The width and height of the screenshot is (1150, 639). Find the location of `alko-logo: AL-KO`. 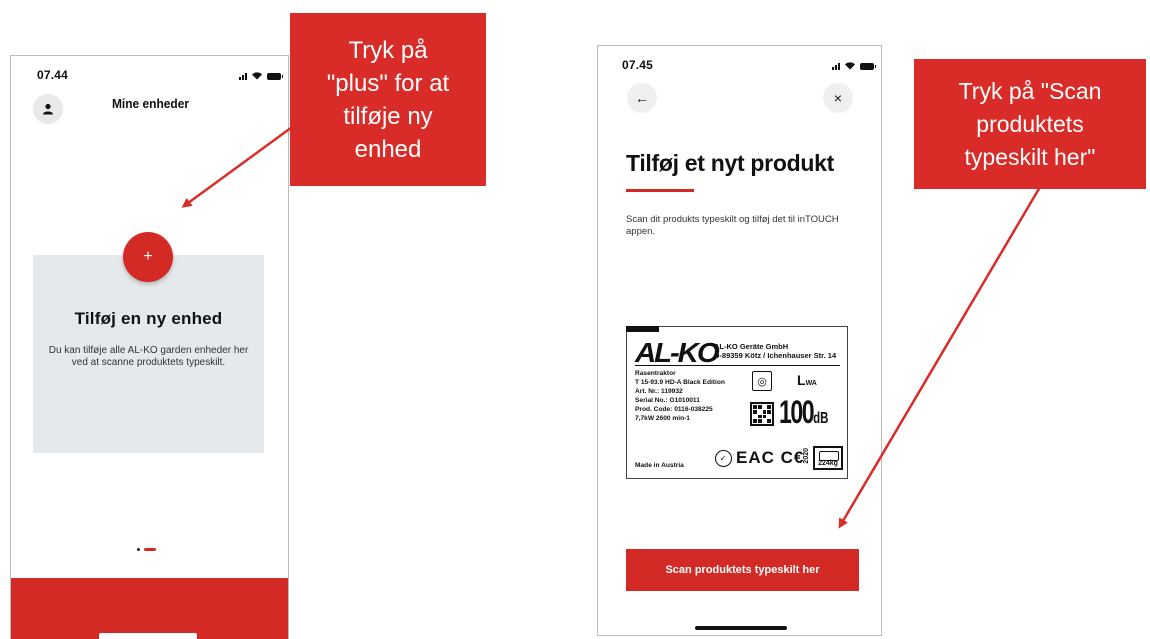

alko-logo: AL-KO is located at coordinates (677, 352).